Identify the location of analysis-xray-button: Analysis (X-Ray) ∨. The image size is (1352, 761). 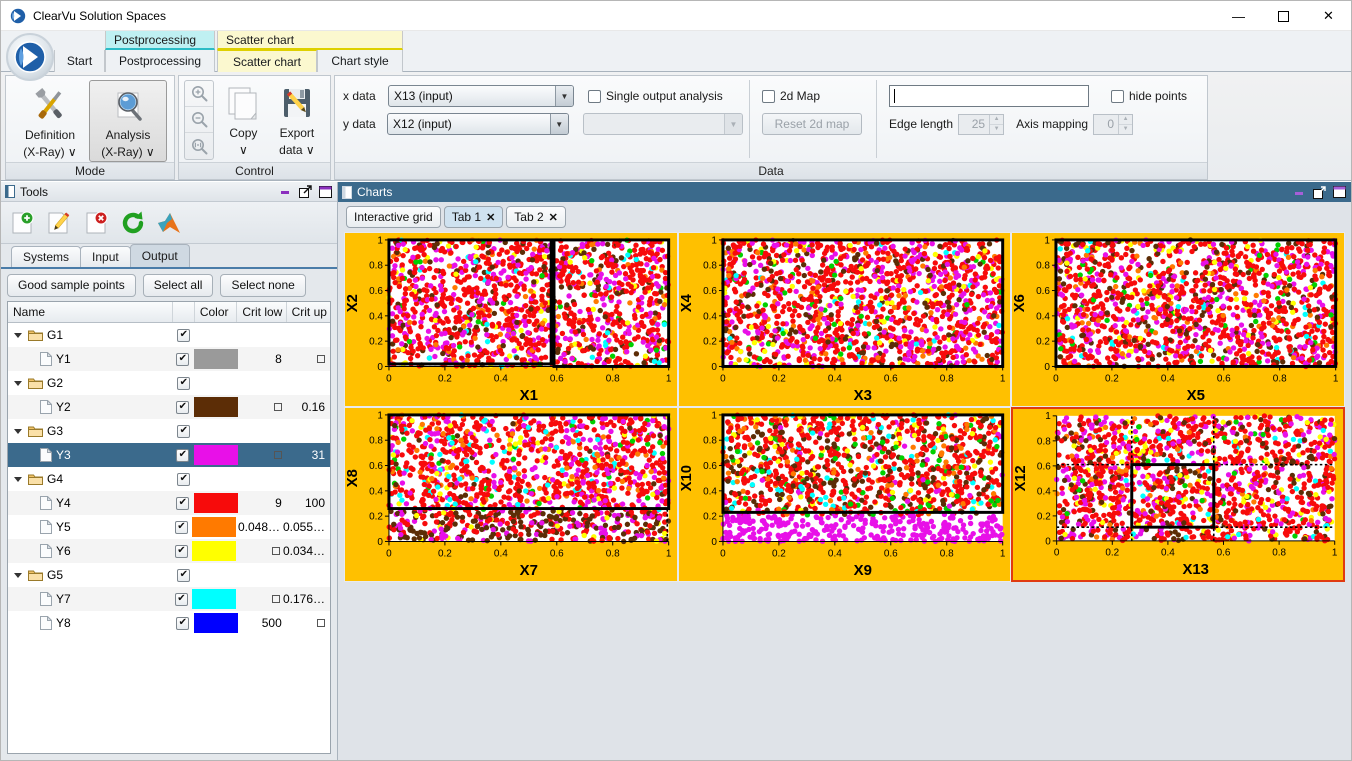
(128, 121).